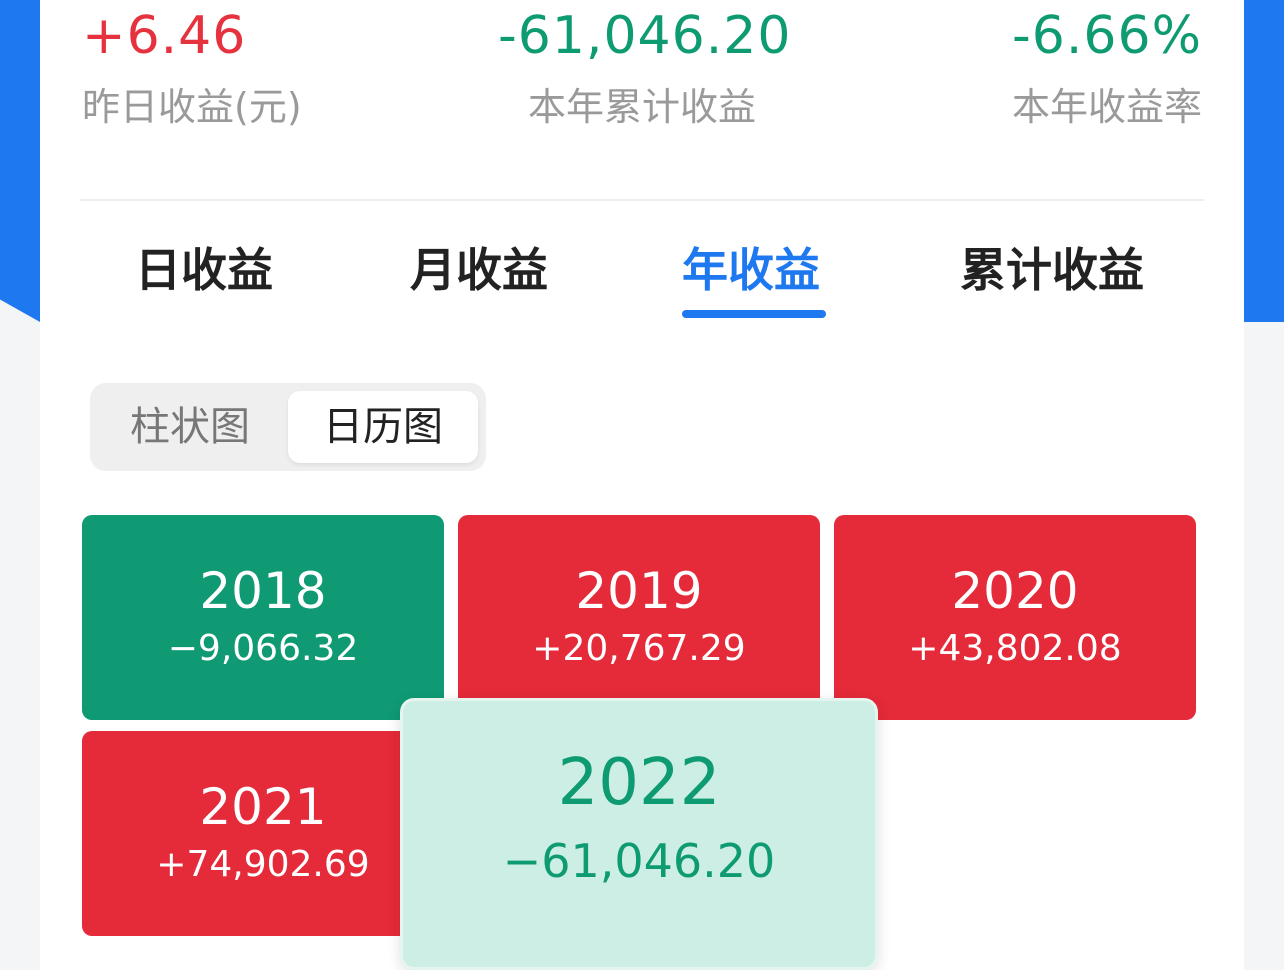 Image resolution: width=1284 pixels, height=970 pixels. Describe the element at coordinates (639, 861) in the screenshot. I see `year-amount: −61,046.20` at that location.